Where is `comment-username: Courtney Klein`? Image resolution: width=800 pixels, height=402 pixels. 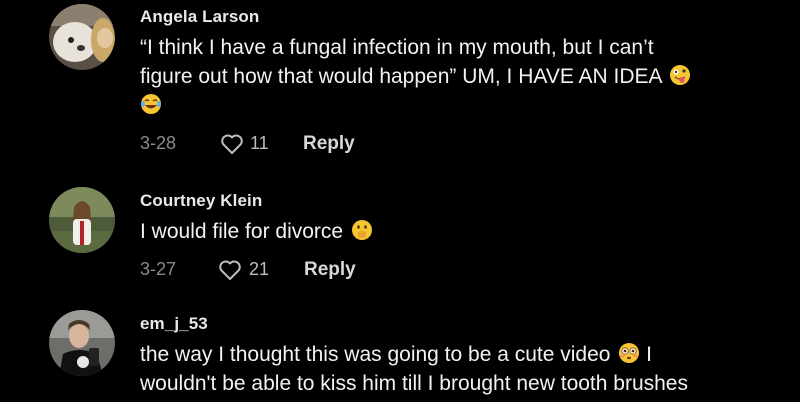 comment-username: Courtney Klein is located at coordinates (201, 201).